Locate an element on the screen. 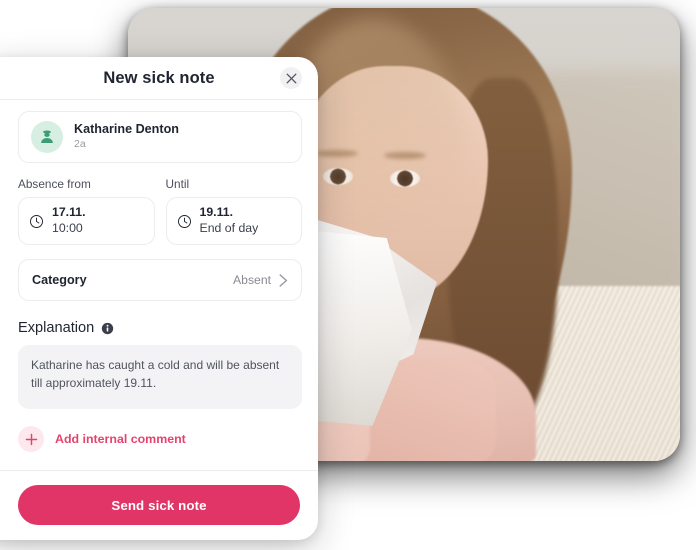  until-value: 19.11. End of day is located at coordinates (229, 221).